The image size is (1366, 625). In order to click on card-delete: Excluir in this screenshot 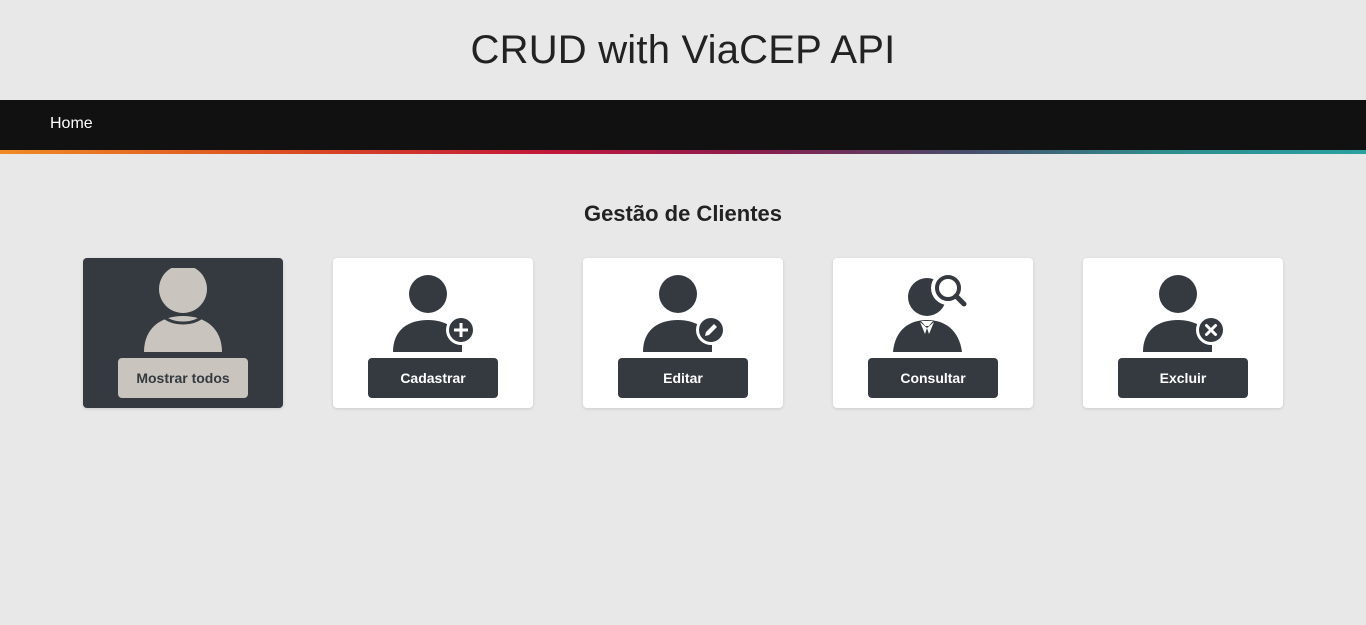, I will do `click(1183, 333)`.